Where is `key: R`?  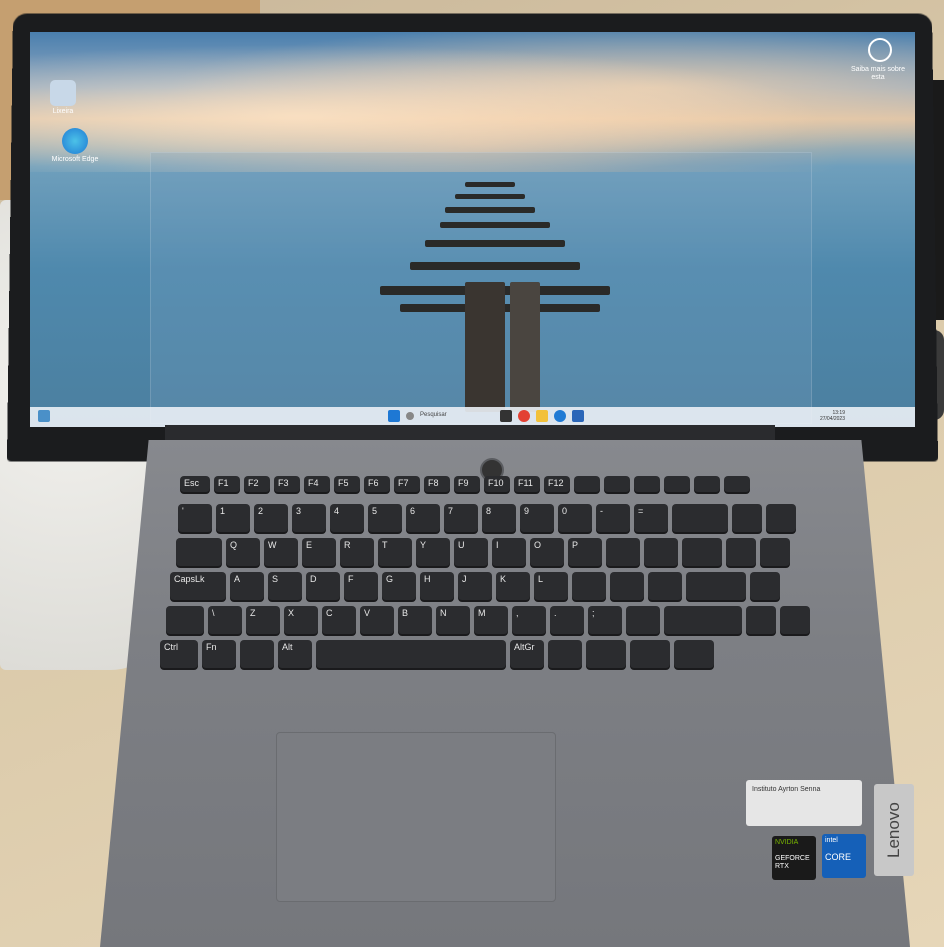
key: R is located at coordinates (357, 552).